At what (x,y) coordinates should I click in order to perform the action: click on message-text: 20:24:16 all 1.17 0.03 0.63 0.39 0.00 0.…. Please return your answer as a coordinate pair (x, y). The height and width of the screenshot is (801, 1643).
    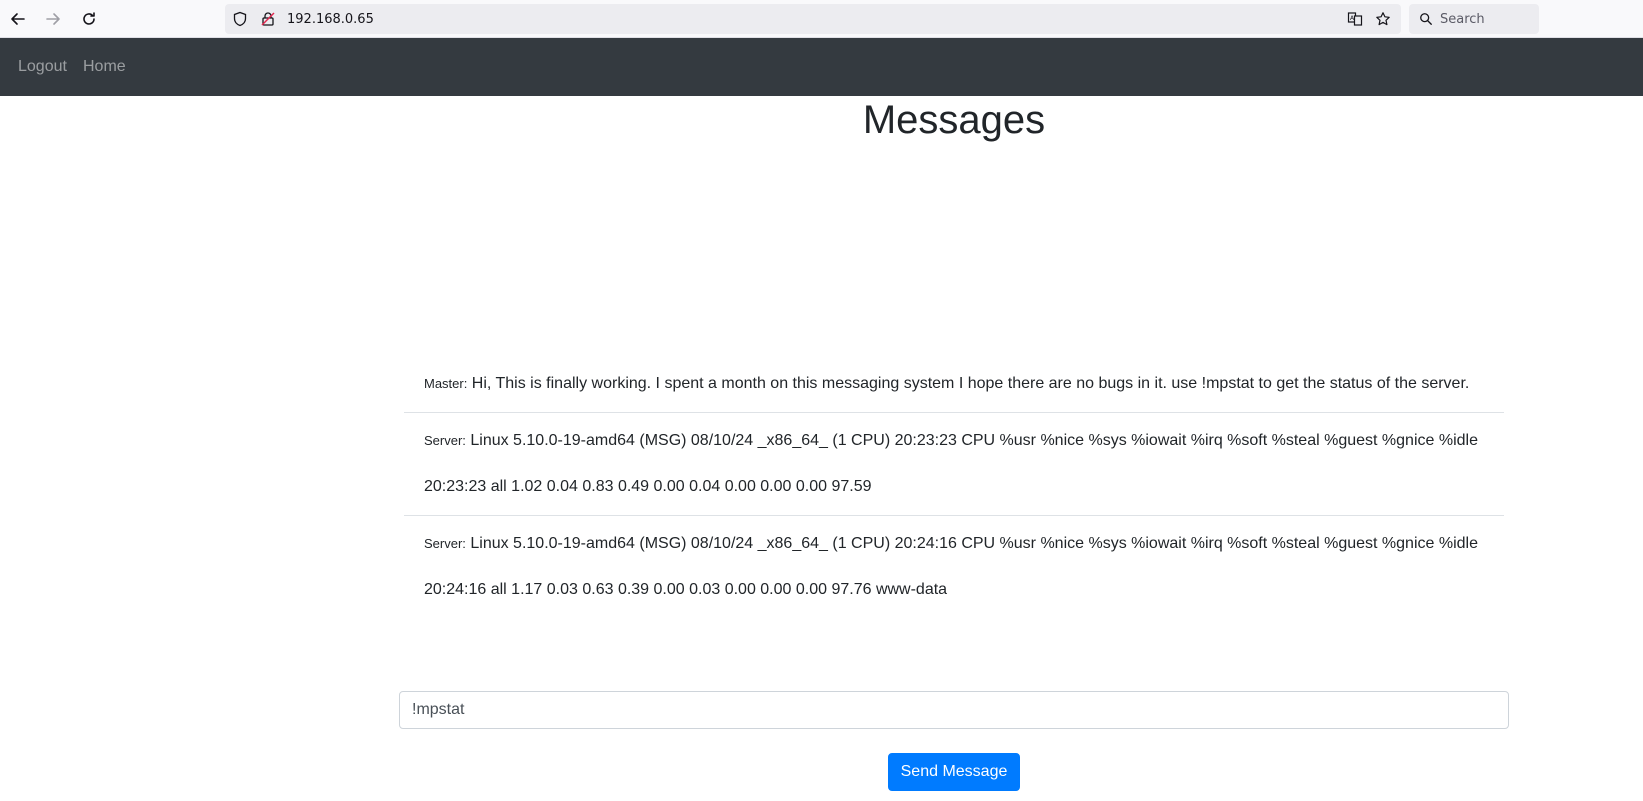
    Looking at the image, I should click on (686, 589).